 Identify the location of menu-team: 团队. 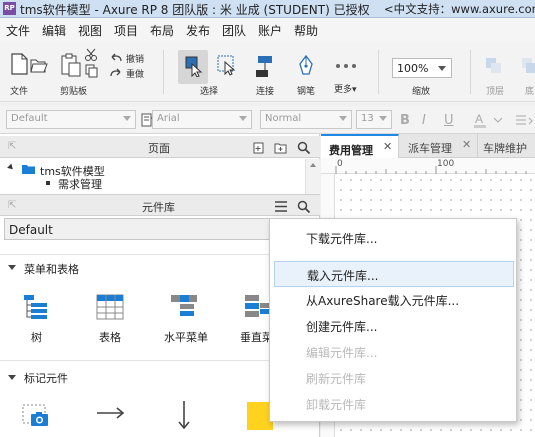
(234, 30).